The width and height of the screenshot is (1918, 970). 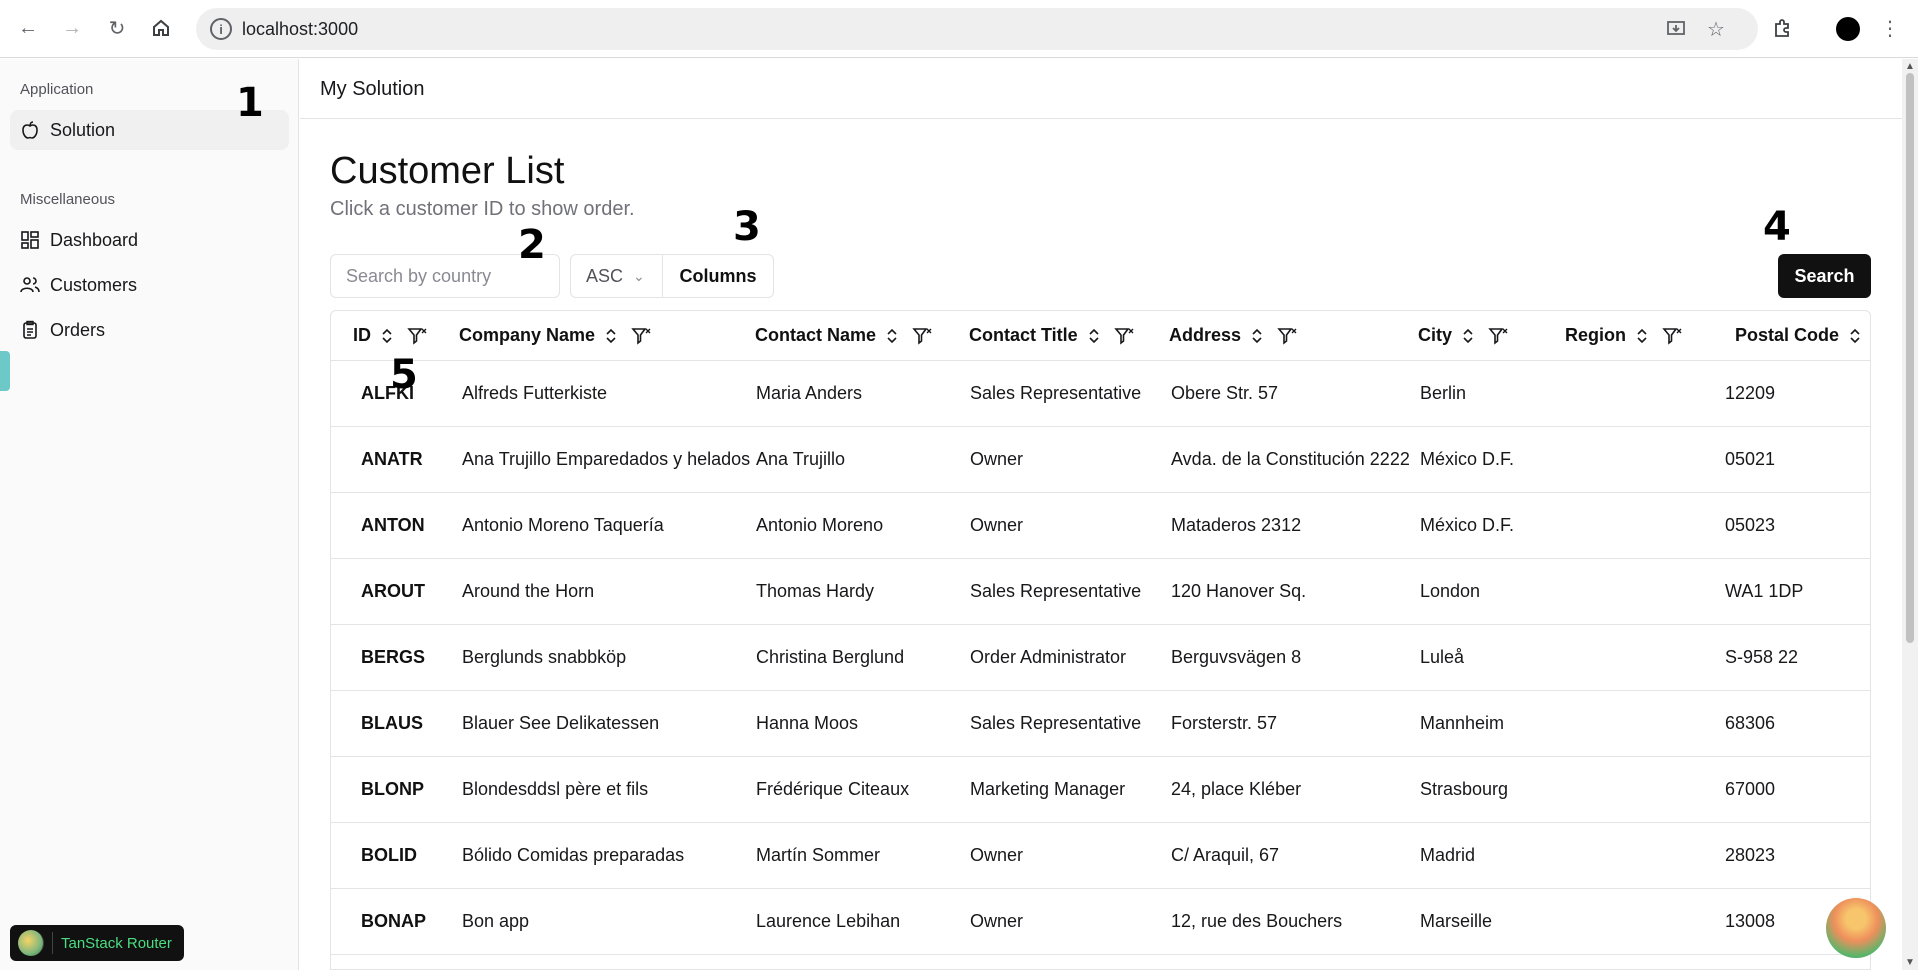 What do you see at coordinates (1910, 66) in the screenshot?
I see `scroll-up-icon: ▲` at bounding box center [1910, 66].